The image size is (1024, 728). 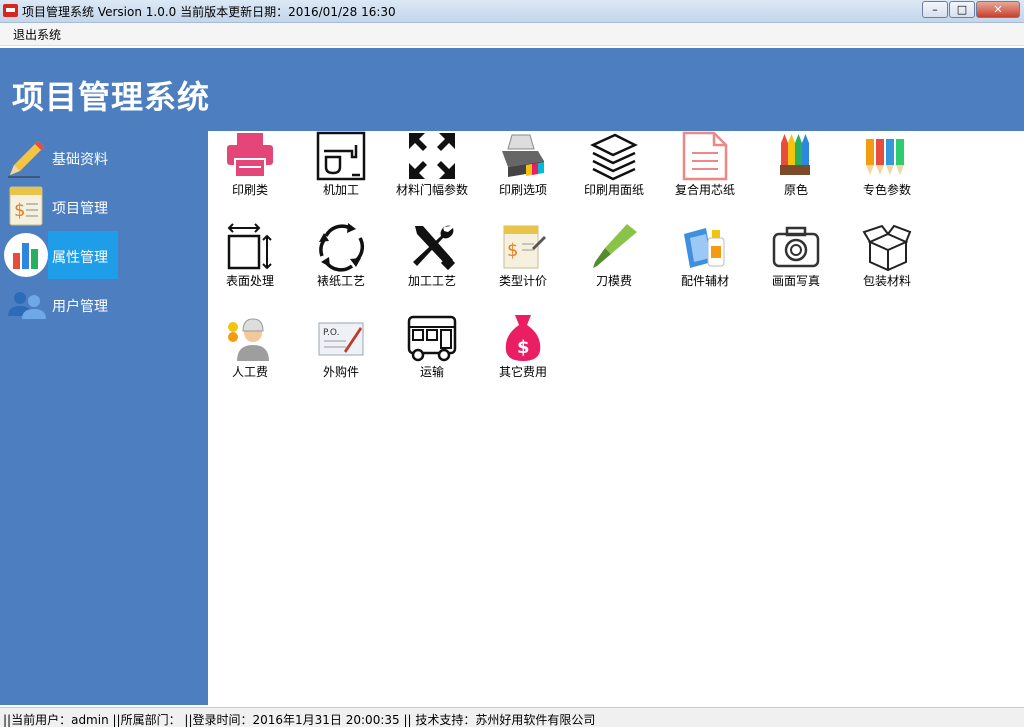 I want to click on tile-other-costs: $ 其它费用, so click(x=523, y=354).